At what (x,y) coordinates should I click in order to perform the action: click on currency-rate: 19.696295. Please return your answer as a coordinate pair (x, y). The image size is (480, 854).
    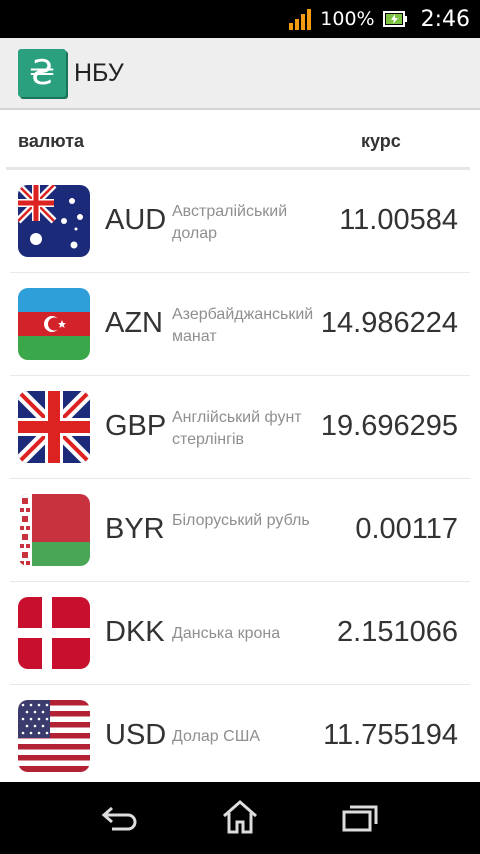
    Looking at the image, I should click on (389, 426).